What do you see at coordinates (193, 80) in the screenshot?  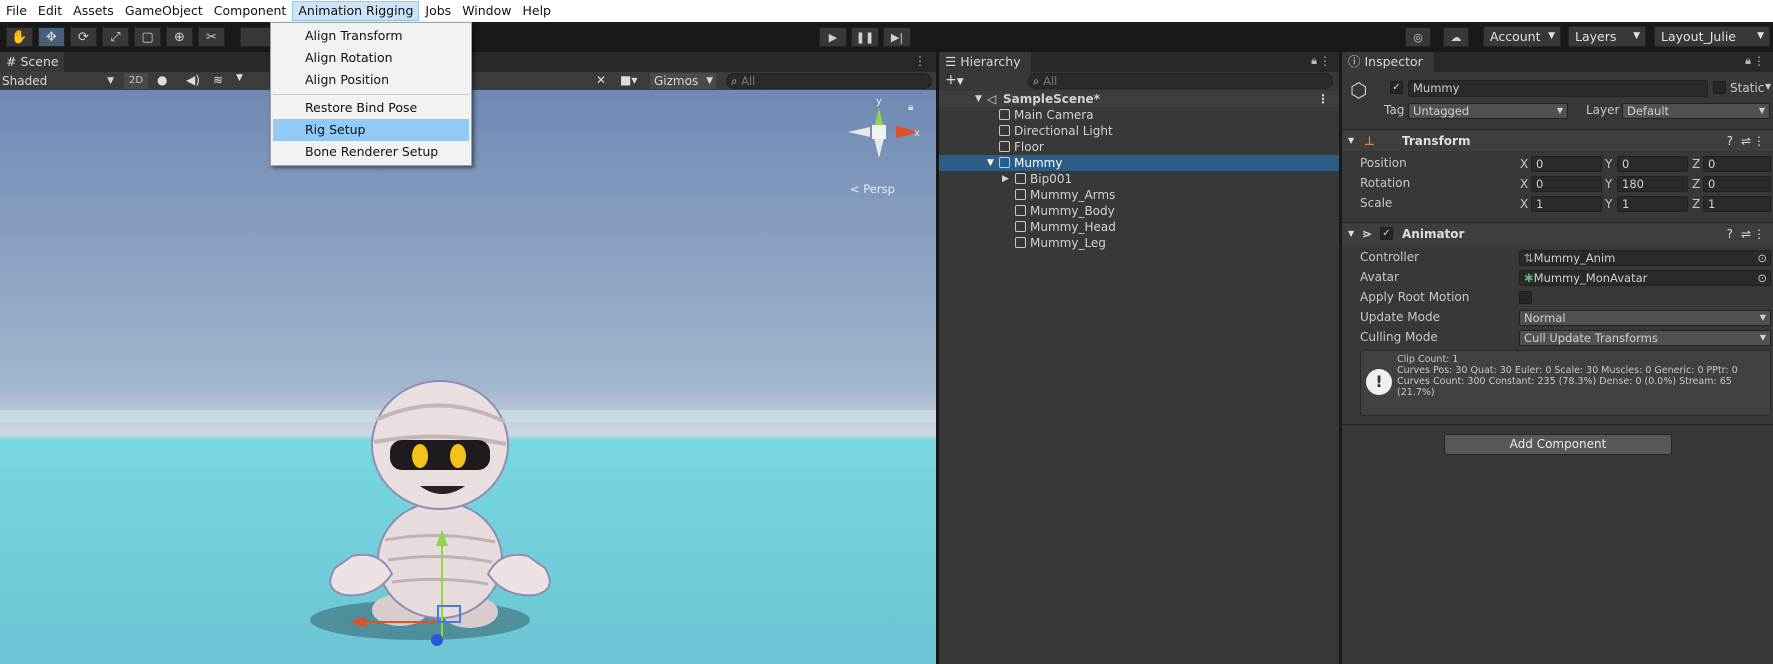 I see `audio-icon: ◀)` at bounding box center [193, 80].